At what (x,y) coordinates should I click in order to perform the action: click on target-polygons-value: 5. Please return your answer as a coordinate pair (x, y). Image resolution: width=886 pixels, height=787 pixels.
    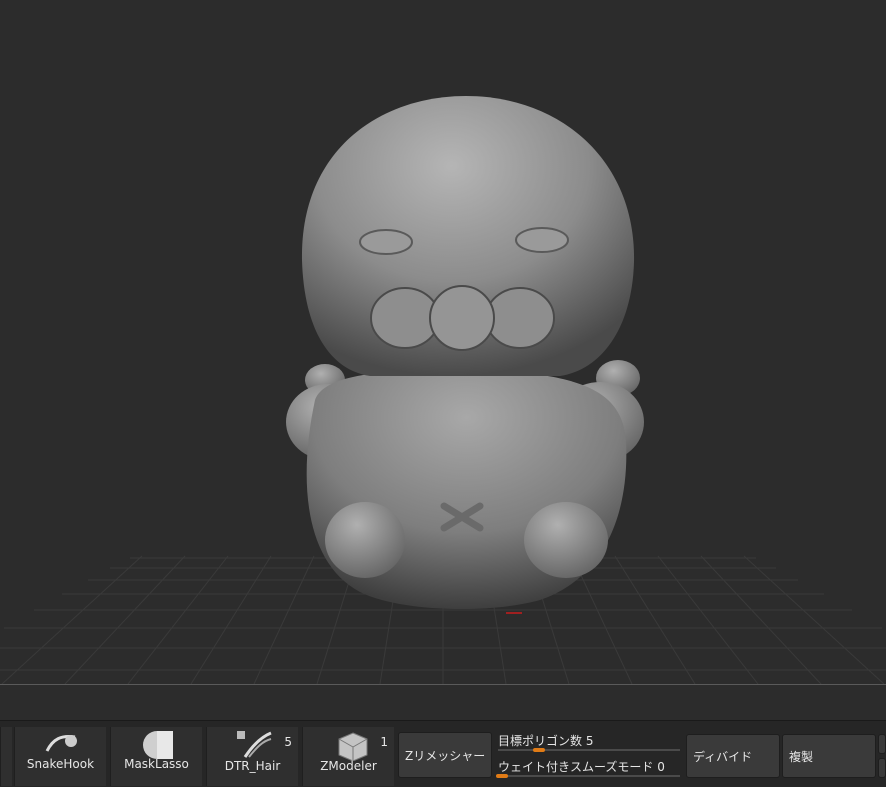
    Looking at the image, I should click on (589, 741).